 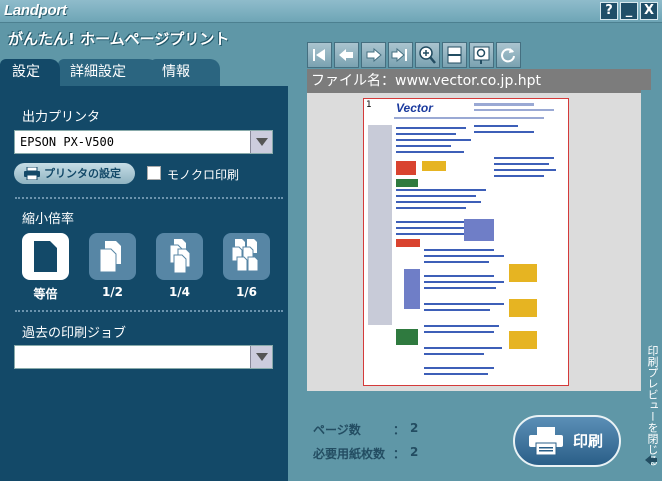 I want to click on single-page-icon, so click(x=45, y=256).